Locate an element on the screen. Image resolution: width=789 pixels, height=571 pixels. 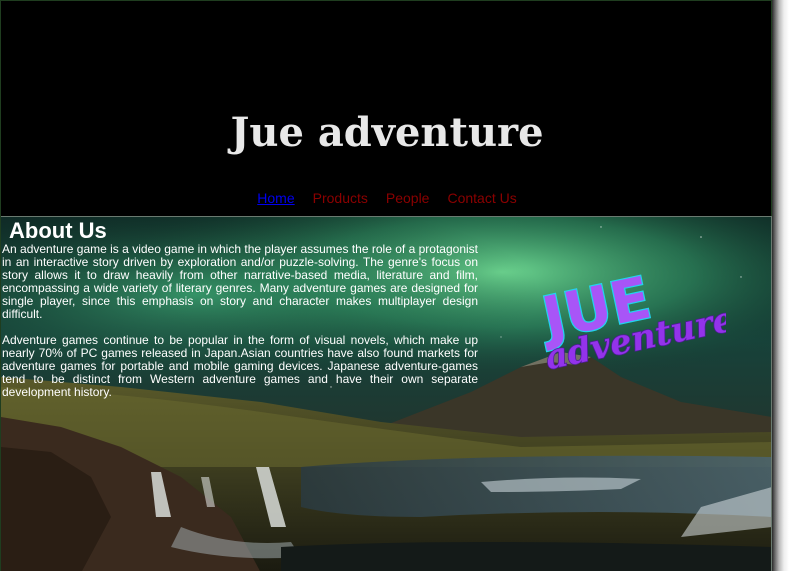
nav-products-link: Products is located at coordinates (340, 198).